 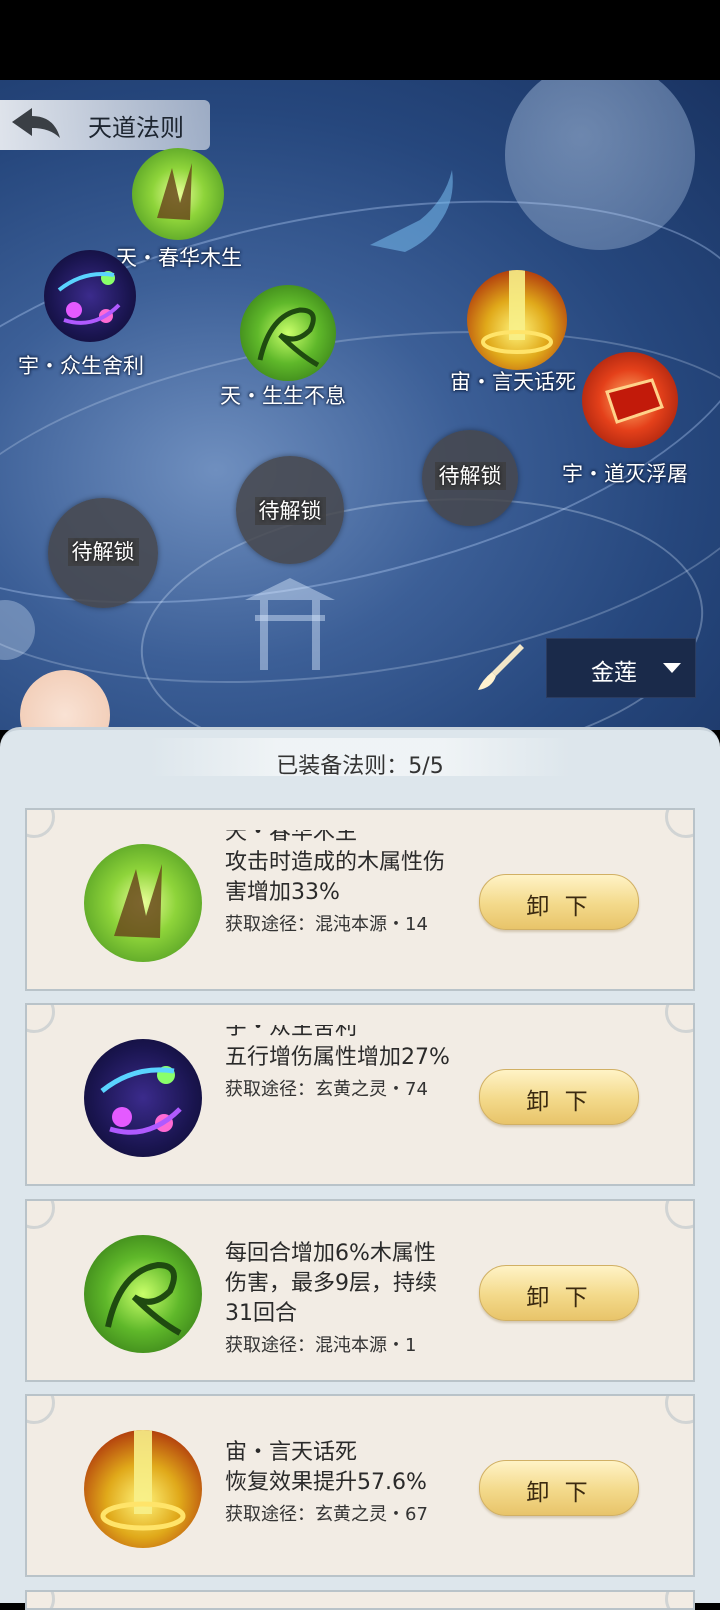 I want to click on skill-node-label: 天・春华木生, so click(x=179, y=258).